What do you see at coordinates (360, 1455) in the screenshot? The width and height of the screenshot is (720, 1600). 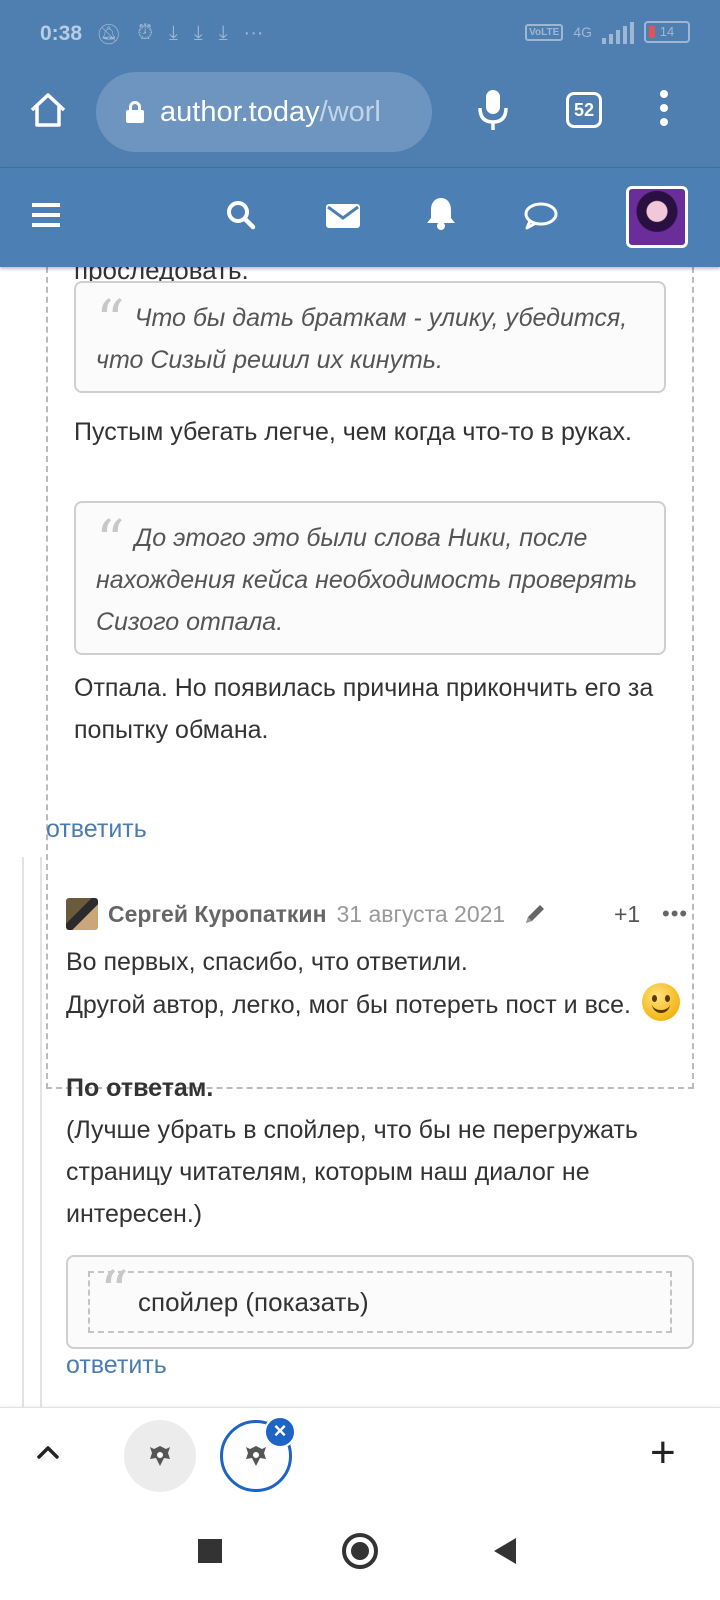 I see `browser-tab-bar: × +` at bounding box center [360, 1455].